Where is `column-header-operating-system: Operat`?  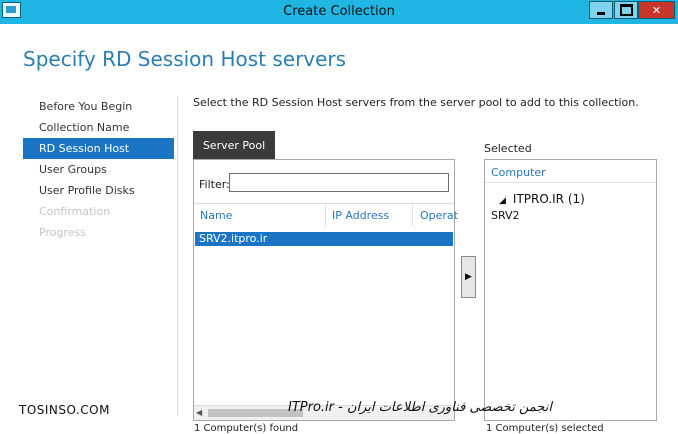 column-header-operating-system: Operat is located at coordinates (439, 215).